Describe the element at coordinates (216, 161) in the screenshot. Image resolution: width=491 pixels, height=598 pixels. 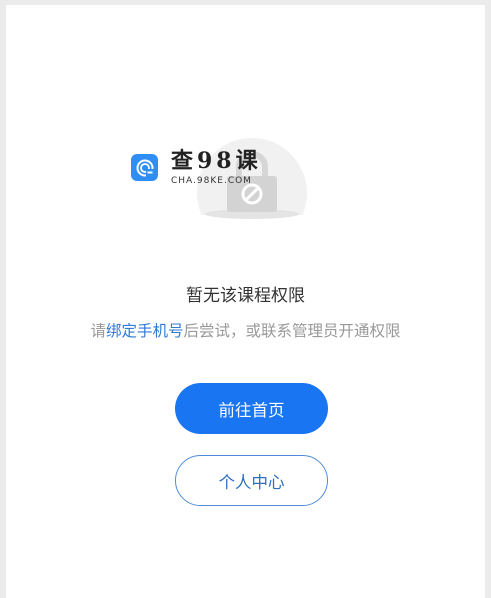
I see `watermark-title: 查98课` at that location.